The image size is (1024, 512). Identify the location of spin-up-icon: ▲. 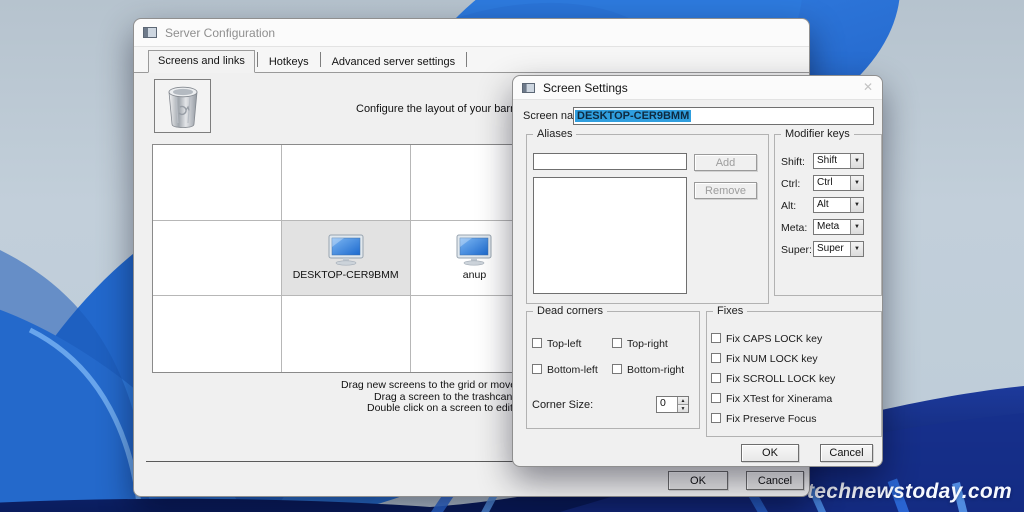
(683, 401).